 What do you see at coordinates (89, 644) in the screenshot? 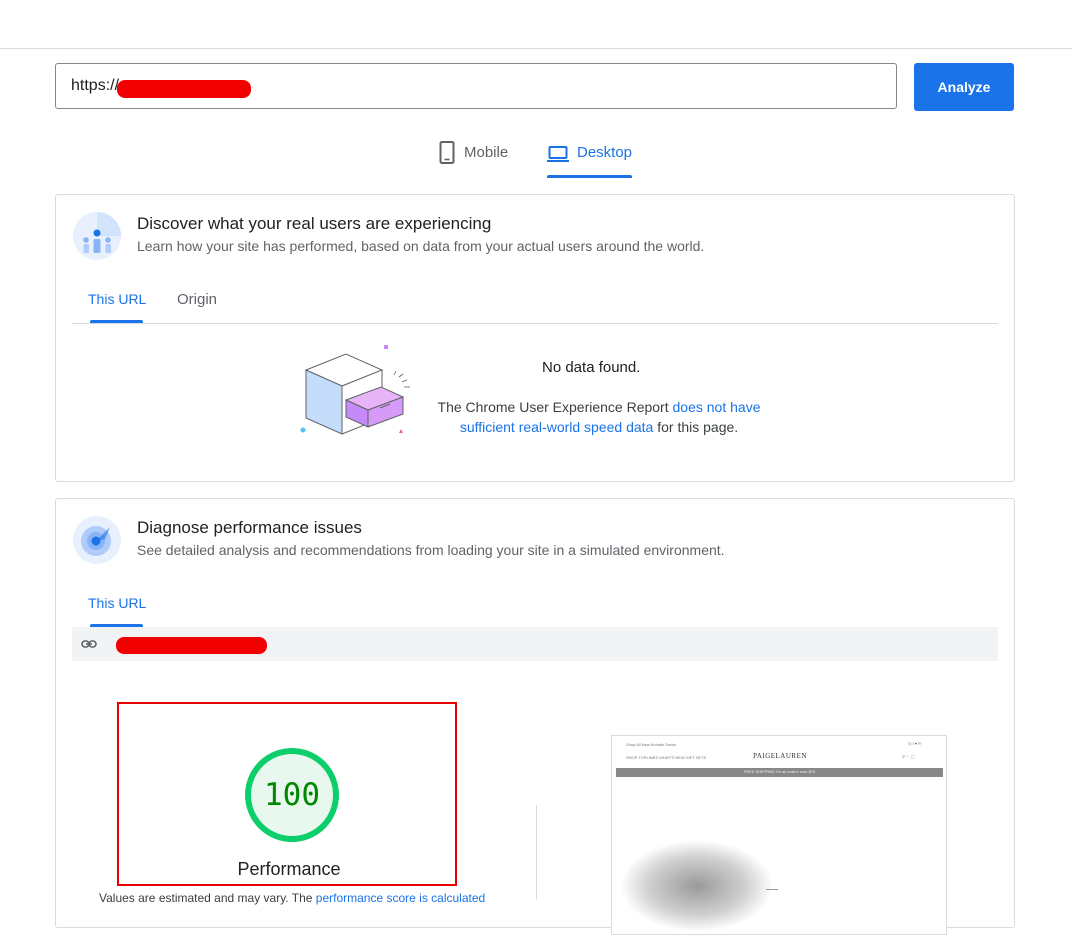
I see `link-icon` at bounding box center [89, 644].